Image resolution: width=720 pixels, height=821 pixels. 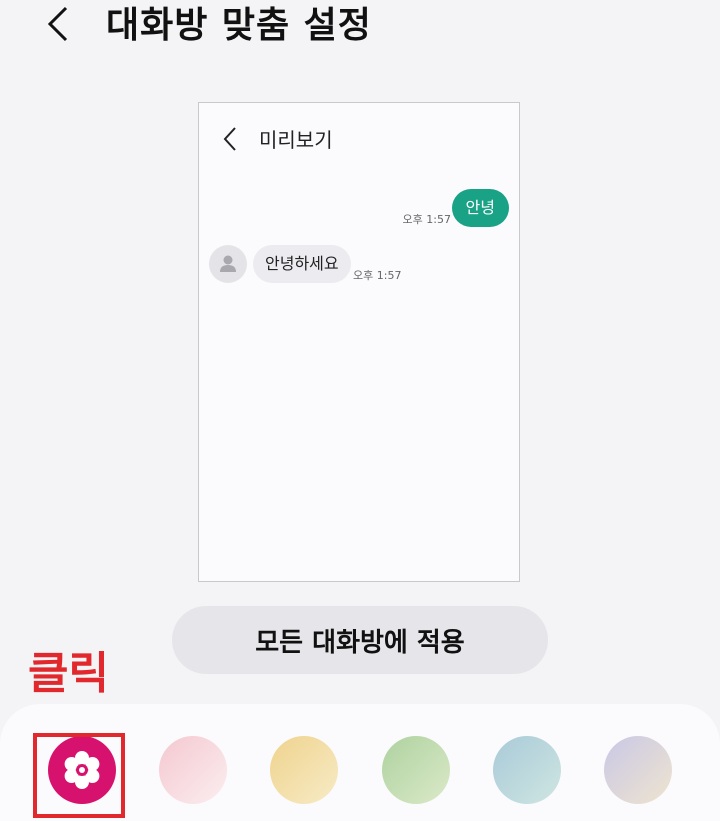 I want to click on person-icon, so click(x=228, y=263).